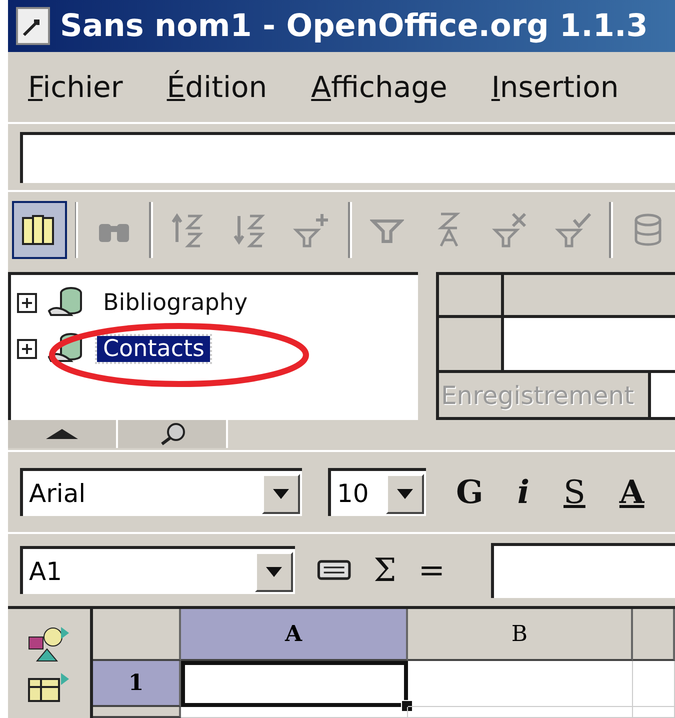  What do you see at coordinates (574, 492) in the screenshot?
I see `format-button: S` at bounding box center [574, 492].